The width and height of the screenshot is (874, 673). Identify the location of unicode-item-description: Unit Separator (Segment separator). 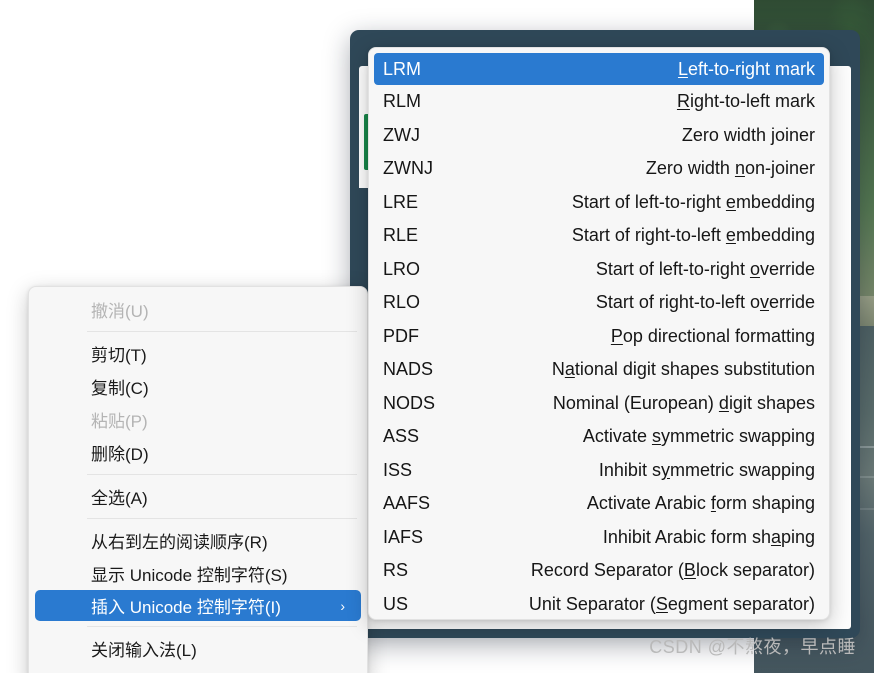
(651, 604).